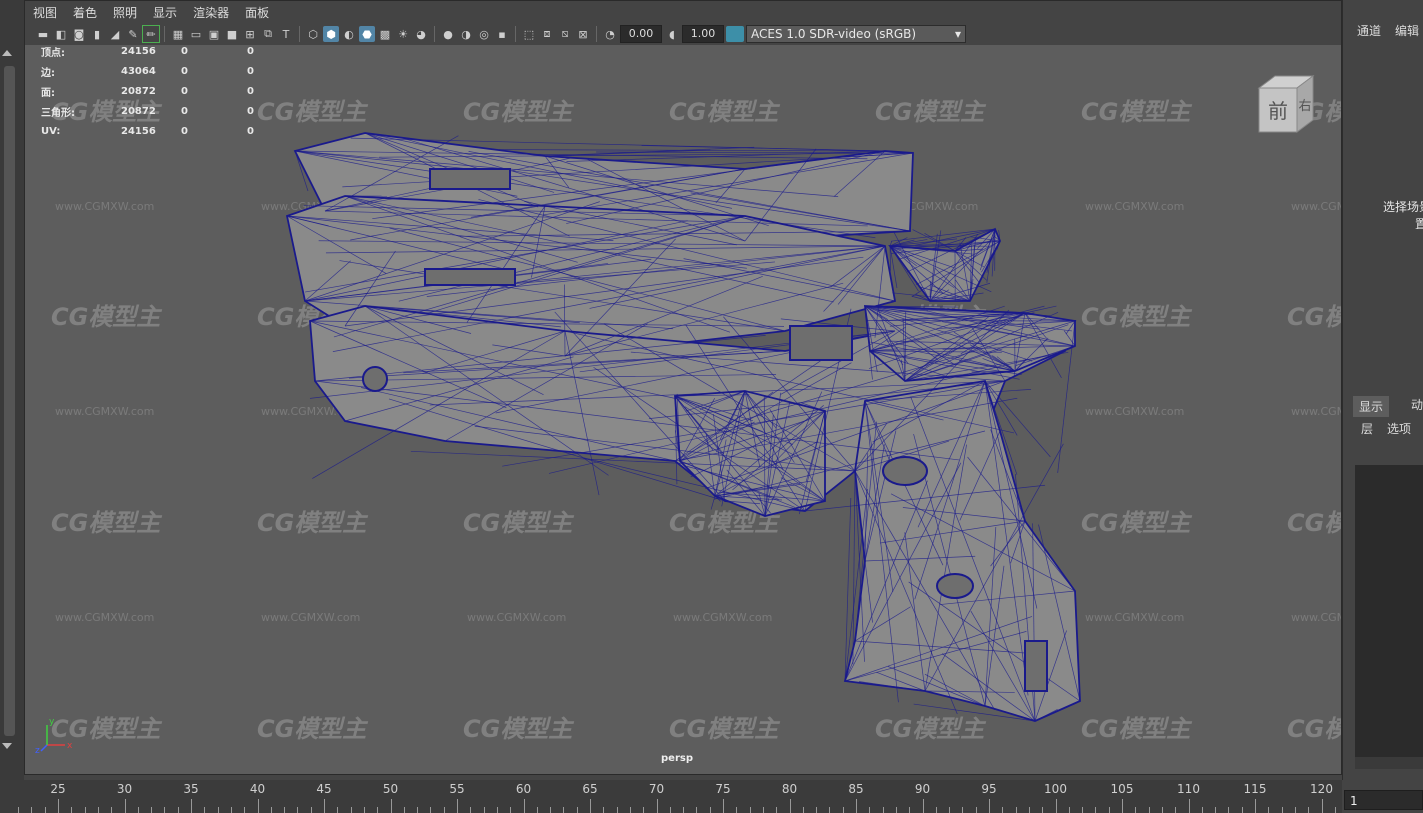  What do you see at coordinates (115, 34) in the screenshot?
I see `image-plane-icon: ◢` at bounding box center [115, 34].